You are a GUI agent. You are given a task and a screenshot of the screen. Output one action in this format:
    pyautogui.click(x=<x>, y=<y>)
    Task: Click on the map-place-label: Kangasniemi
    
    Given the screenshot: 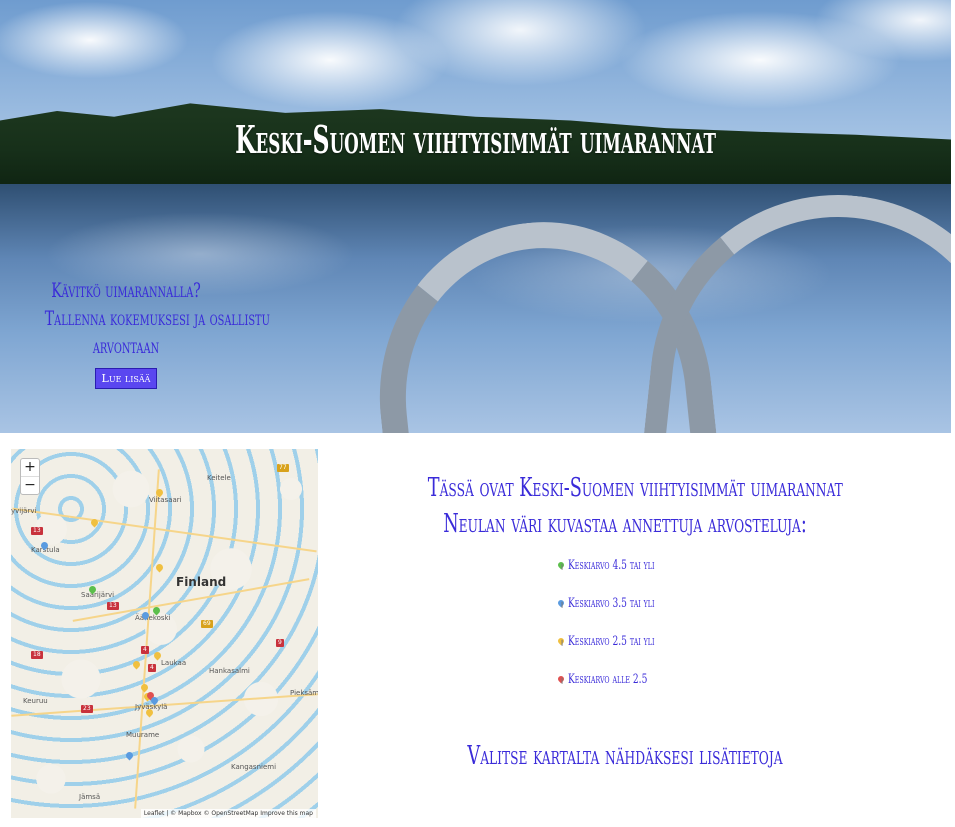 What is the action you would take?
    pyautogui.click(x=254, y=767)
    